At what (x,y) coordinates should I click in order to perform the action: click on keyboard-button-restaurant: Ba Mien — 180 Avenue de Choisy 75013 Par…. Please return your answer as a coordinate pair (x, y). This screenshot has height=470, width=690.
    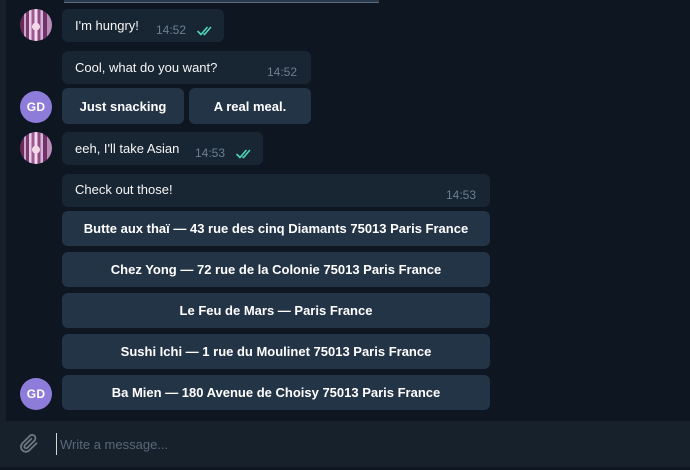
    Looking at the image, I should click on (276, 392).